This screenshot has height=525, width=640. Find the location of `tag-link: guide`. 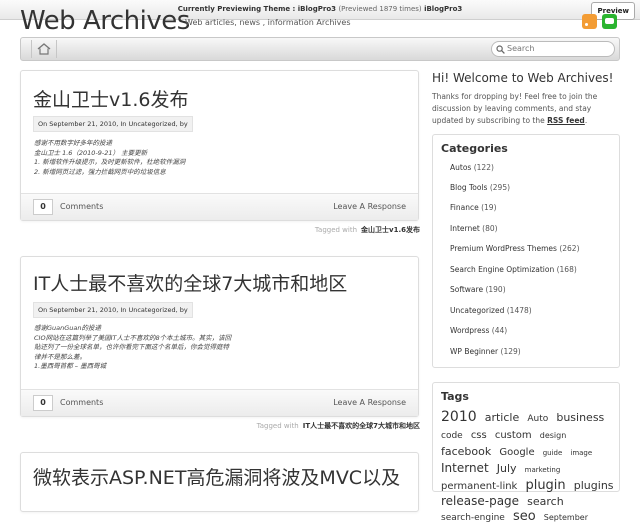

tag-link: guide is located at coordinates (553, 453).